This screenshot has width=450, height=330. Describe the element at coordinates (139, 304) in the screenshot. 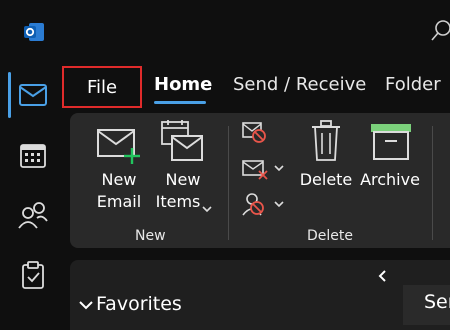

I see `favorites-label: Favorites` at that location.